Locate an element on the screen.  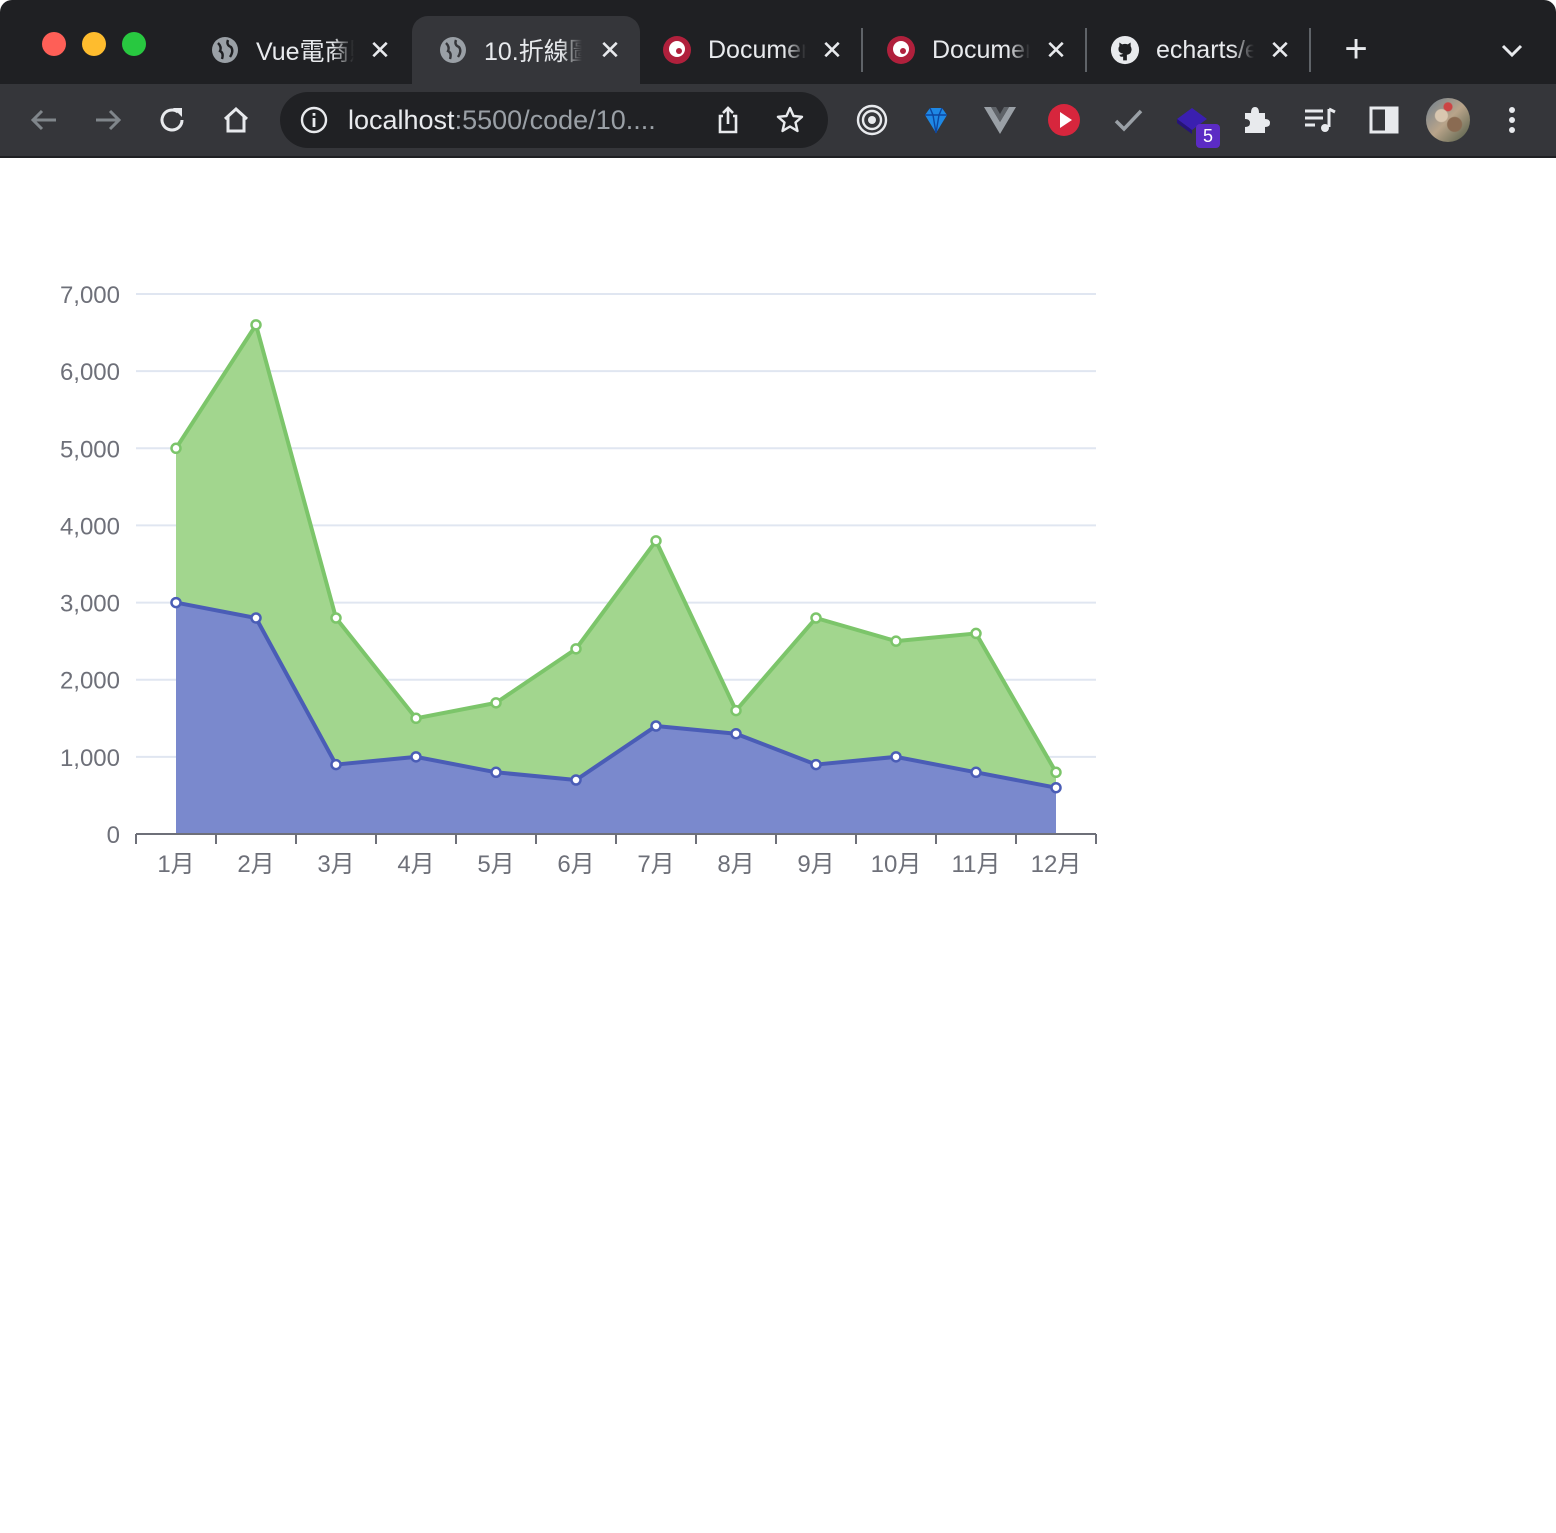
tab-vue-ecommerce: Vue電商購 ✕ is located at coordinates (297, 50).